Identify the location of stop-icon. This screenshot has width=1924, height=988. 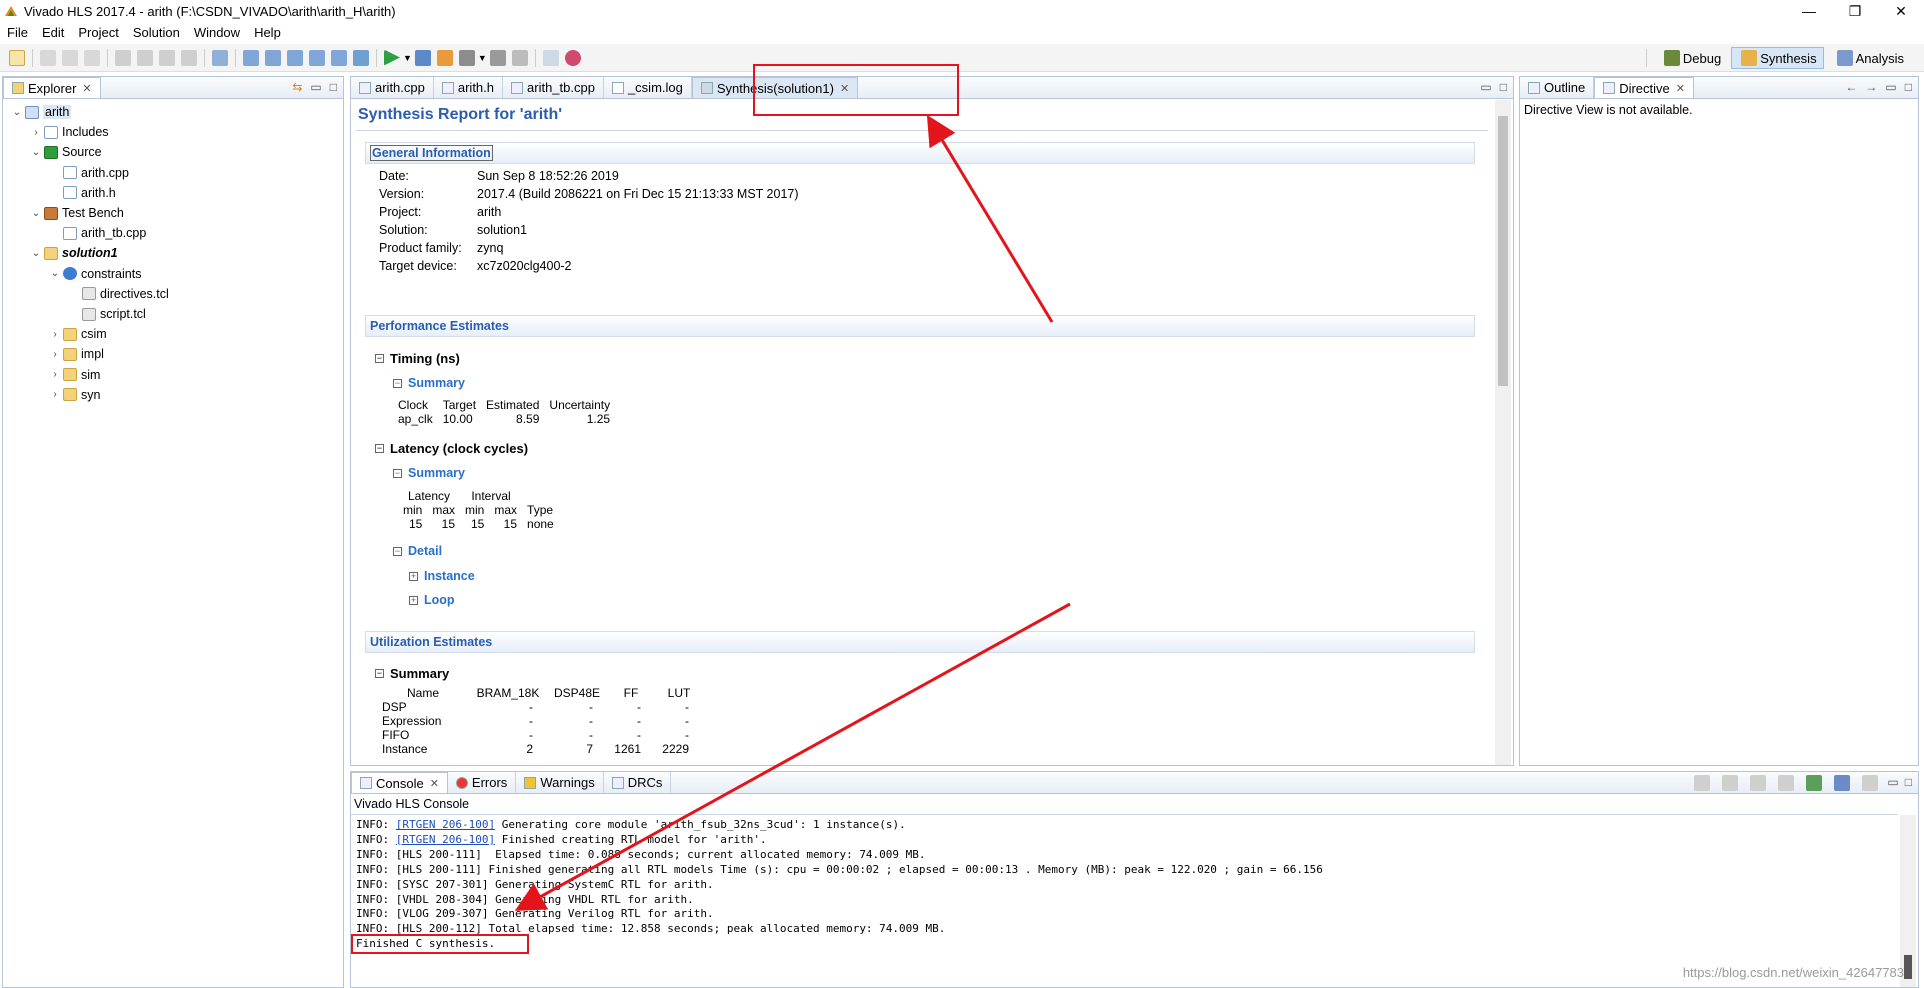
(497, 57).